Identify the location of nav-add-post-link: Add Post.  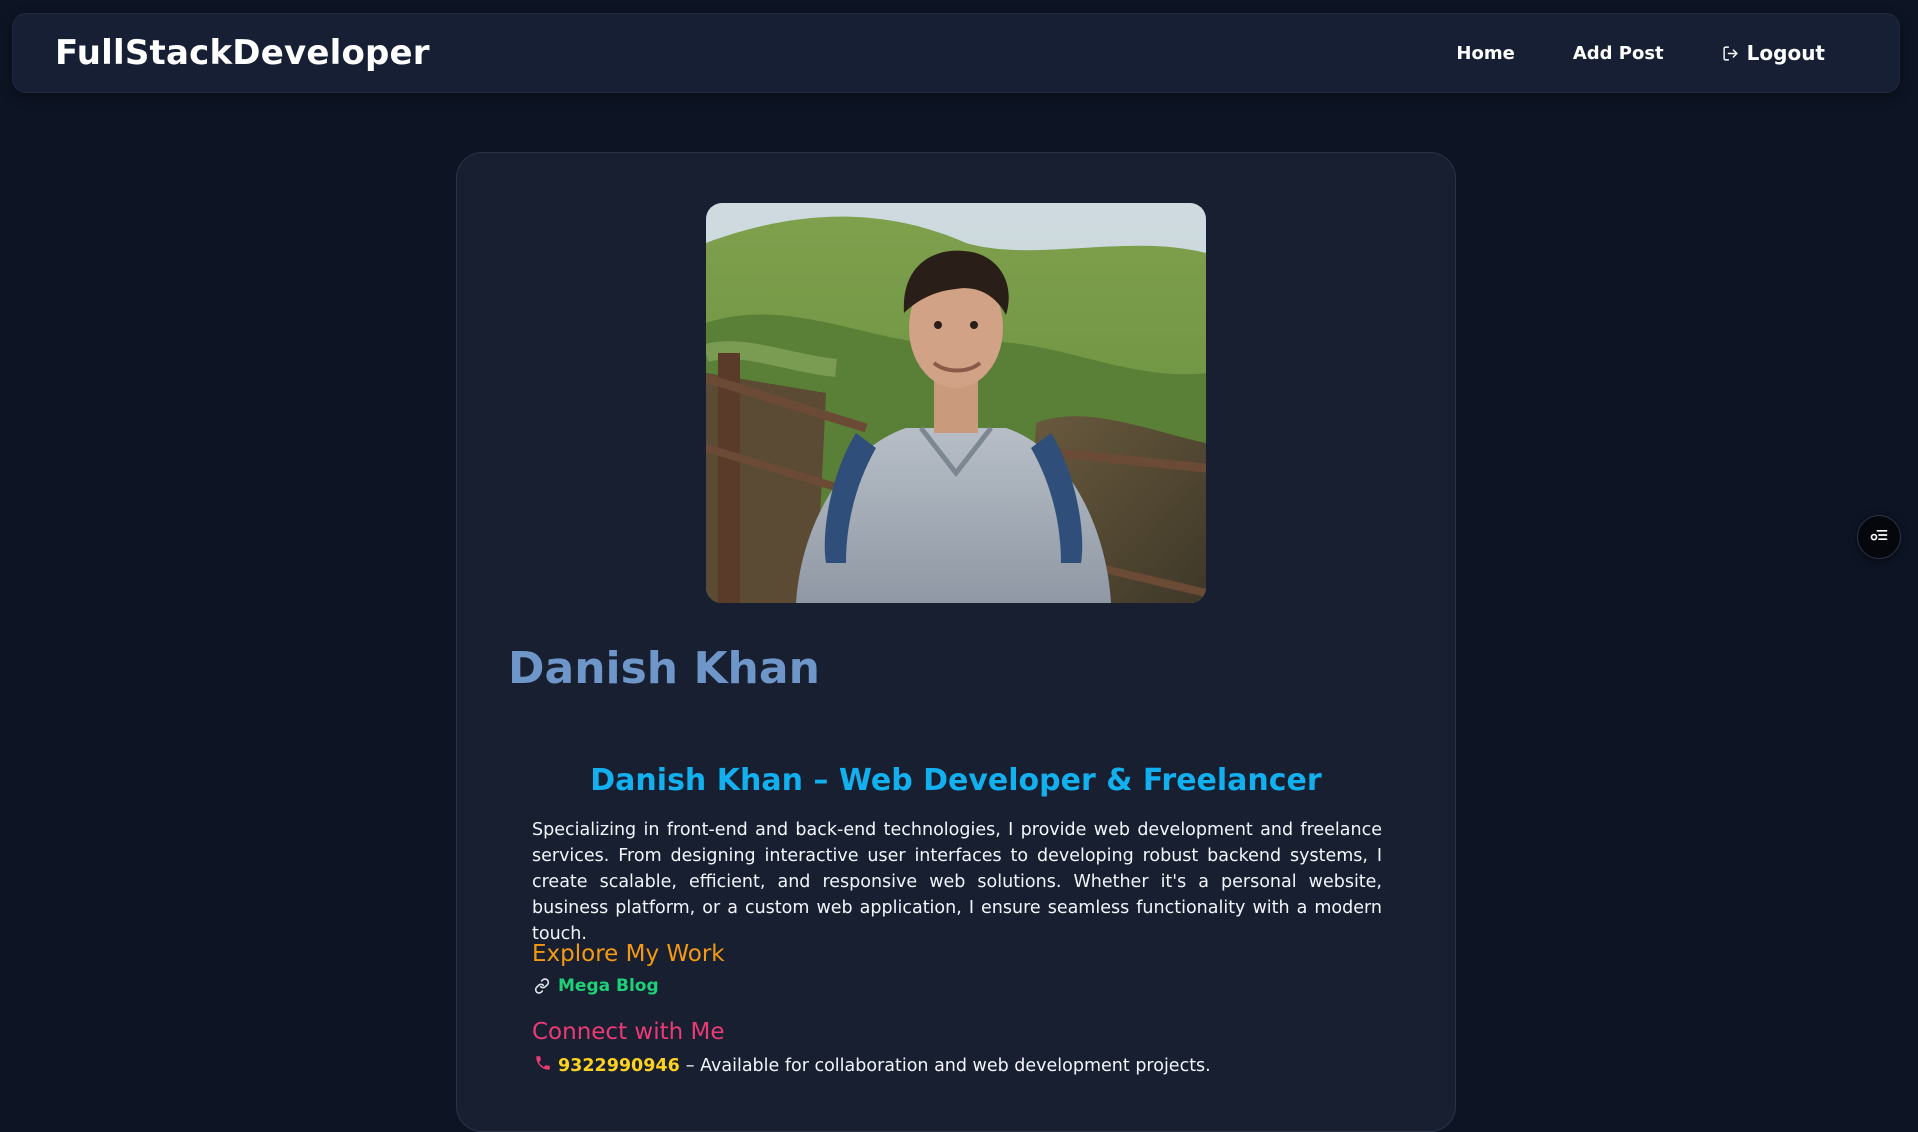
(1618, 53).